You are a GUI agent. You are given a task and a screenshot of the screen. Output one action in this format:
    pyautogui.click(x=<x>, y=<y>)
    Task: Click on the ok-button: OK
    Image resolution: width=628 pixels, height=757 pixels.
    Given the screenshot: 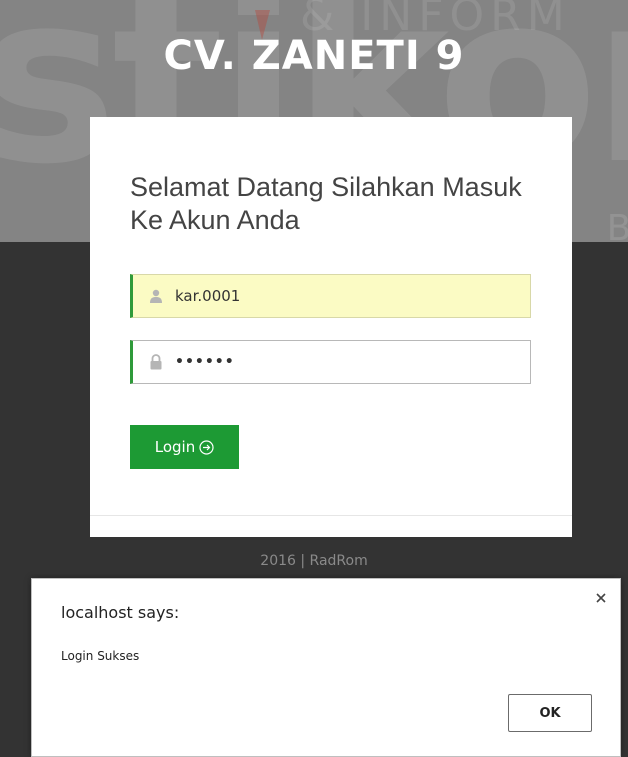 What is the action you would take?
    pyautogui.click(x=550, y=713)
    